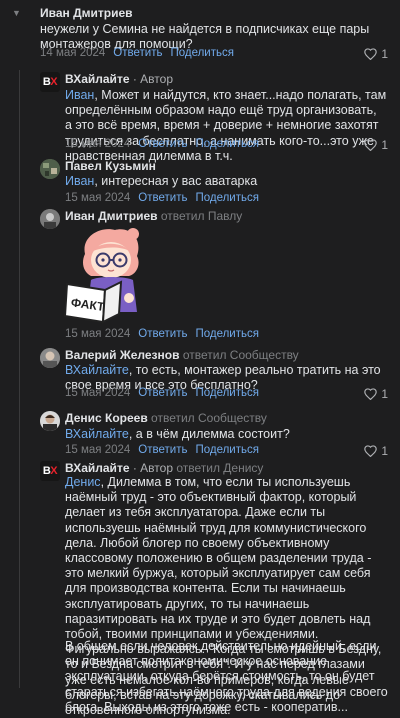  What do you see at coordinates (19, 379) in the screenshot?
I see `thread-line` at bounding box center [19, 379].